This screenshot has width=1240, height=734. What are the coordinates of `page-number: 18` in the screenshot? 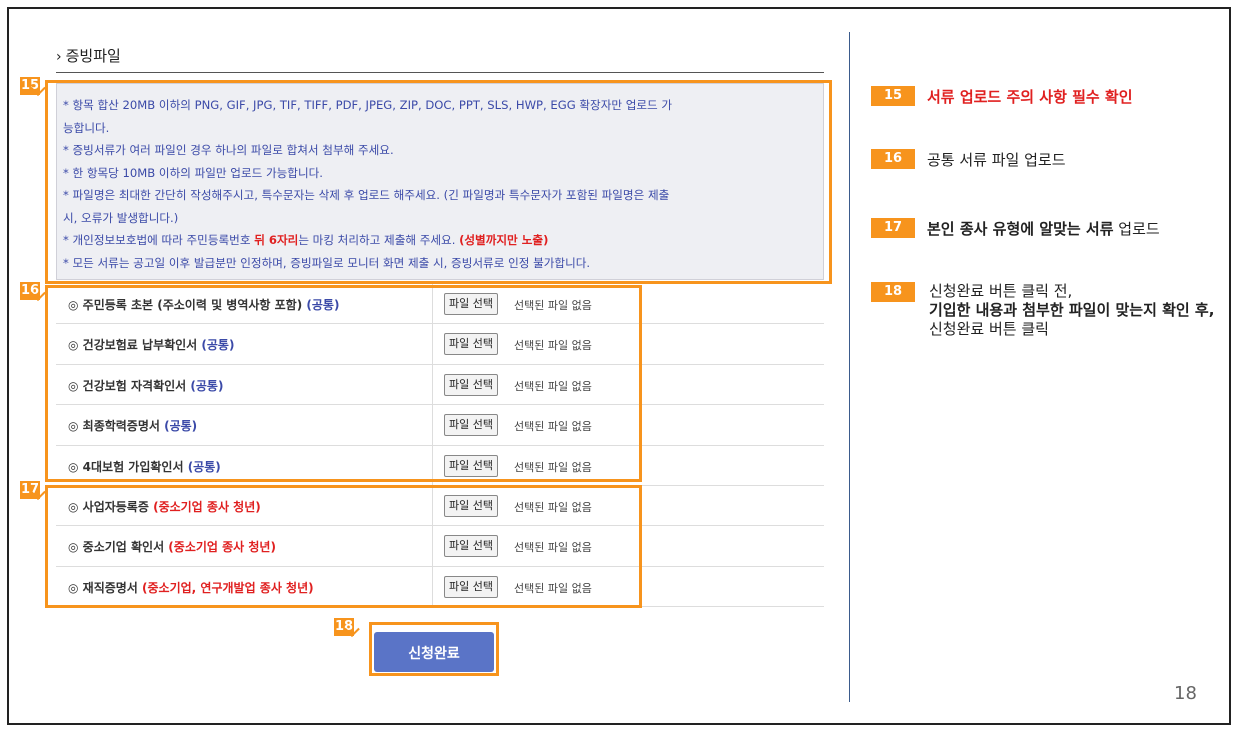 It's located at (1185, 693).